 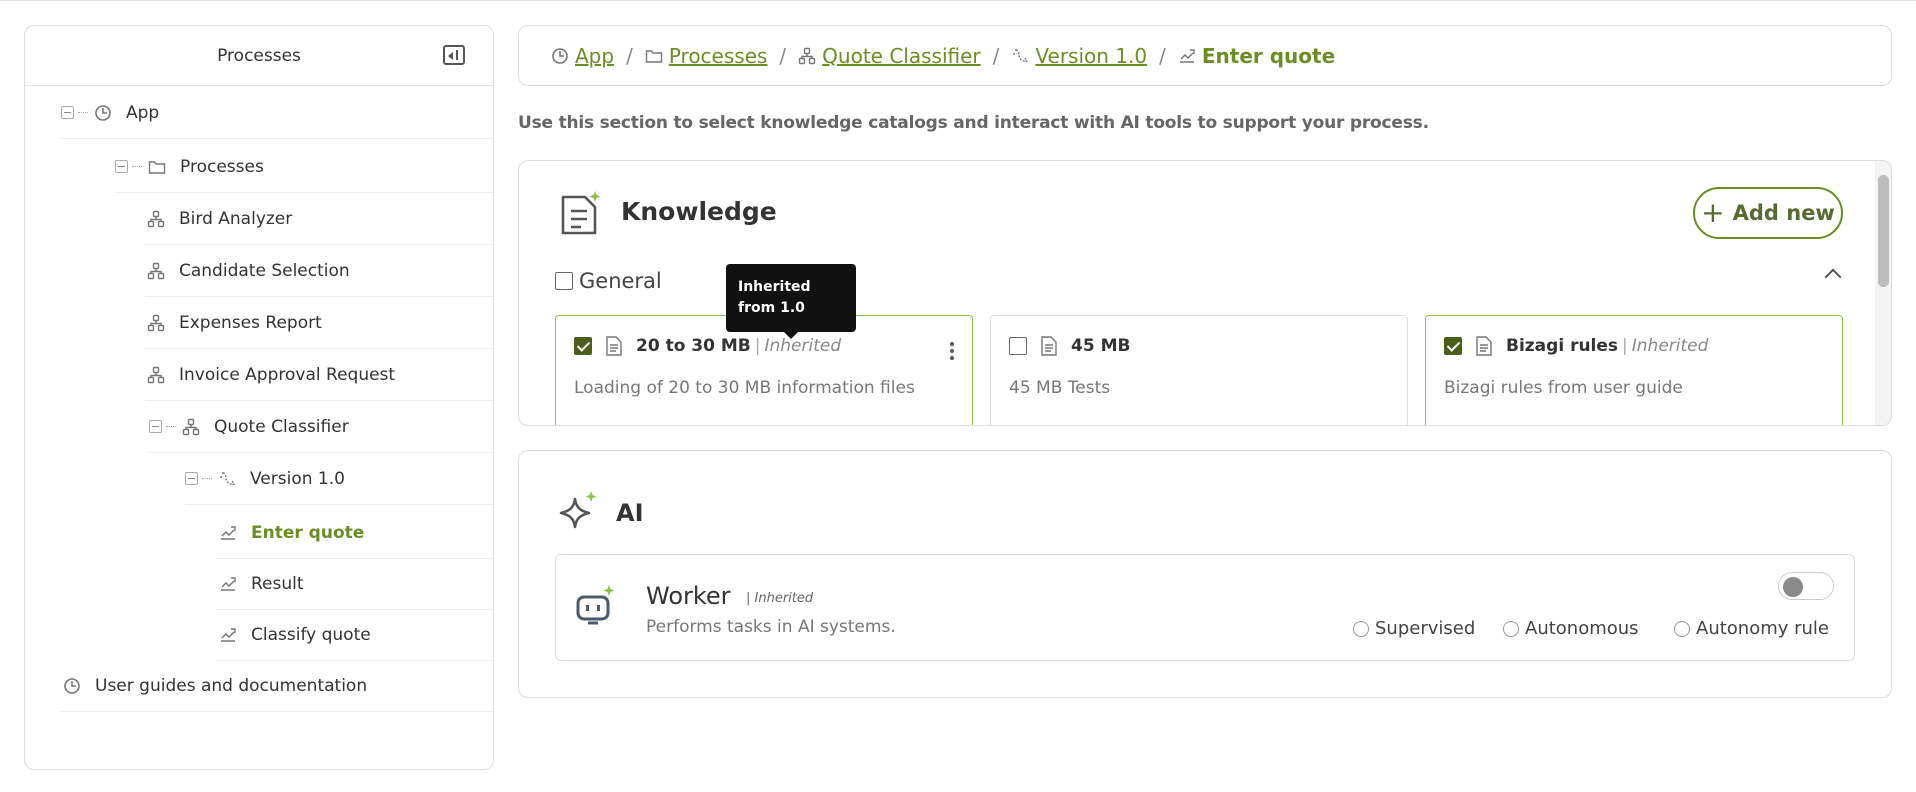 I want to click on tree-item-classify-quote: Classify quote, so click(x=355, y=635).